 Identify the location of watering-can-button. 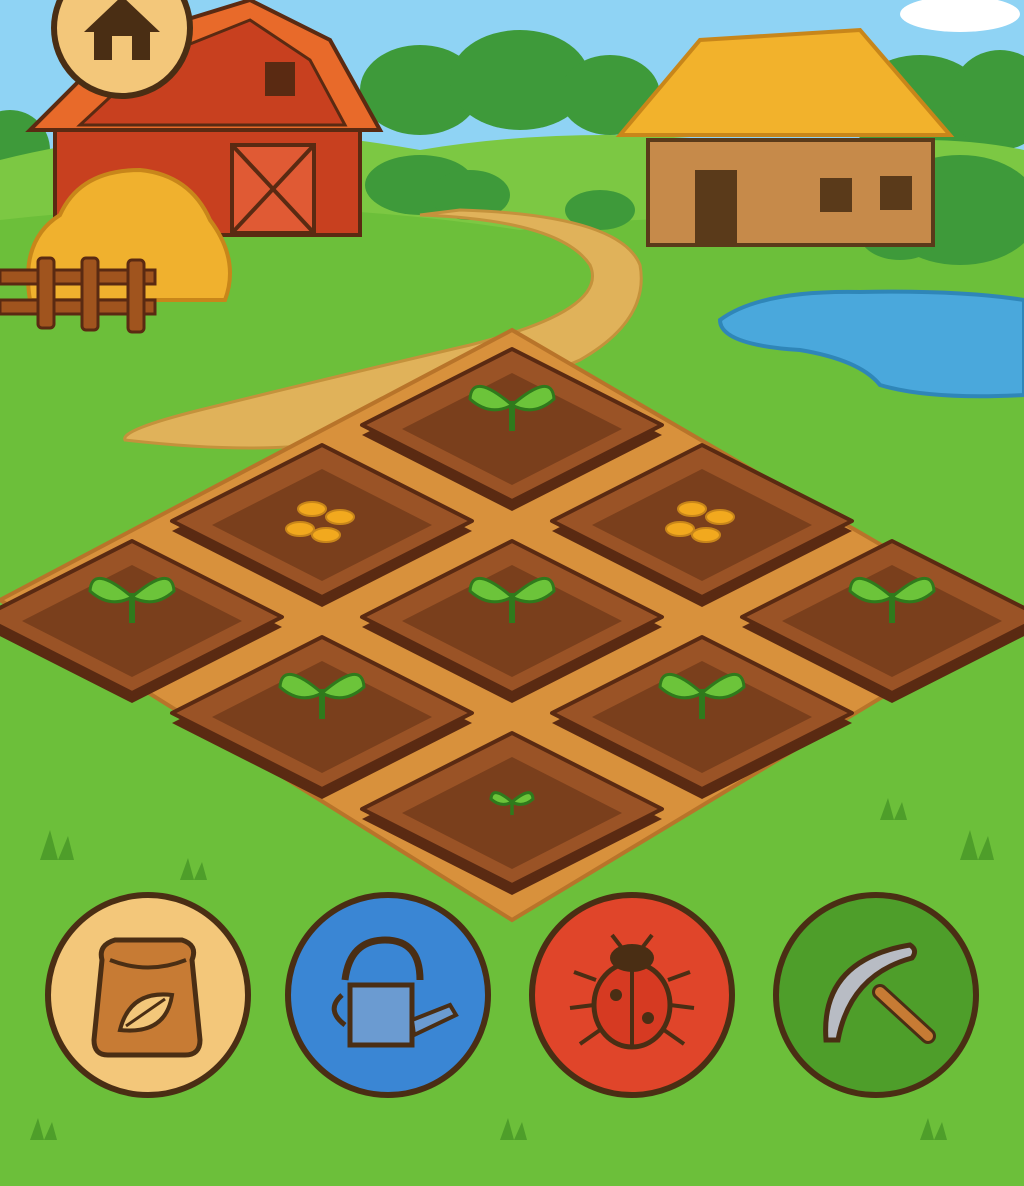
(388, 995).